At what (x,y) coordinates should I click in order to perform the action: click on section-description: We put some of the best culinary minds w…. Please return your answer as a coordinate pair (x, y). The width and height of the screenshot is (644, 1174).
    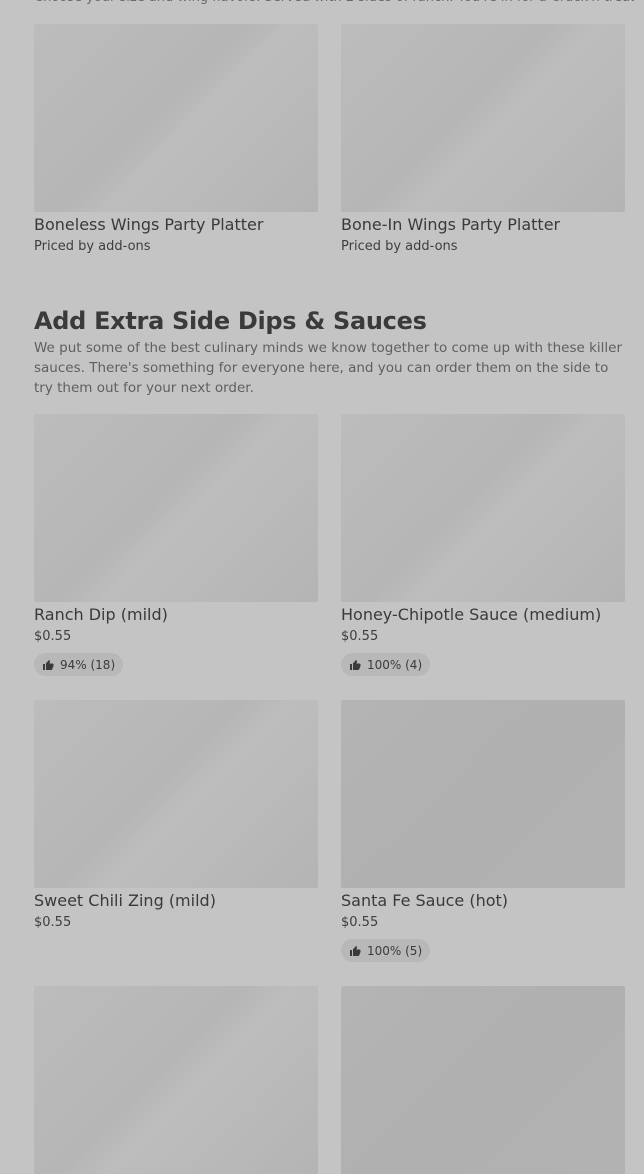
    Looking at the image, I should click on (328, 368).